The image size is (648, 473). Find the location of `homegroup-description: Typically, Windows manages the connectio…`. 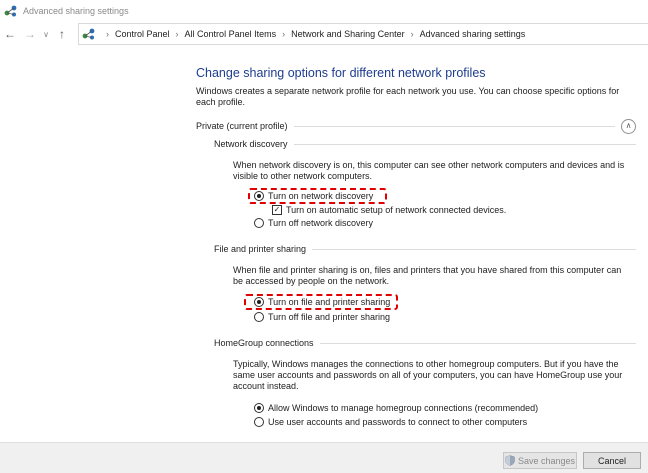

homegroup-description: Typically, Windows manages the connectio… is located at coordinates (428, 375).